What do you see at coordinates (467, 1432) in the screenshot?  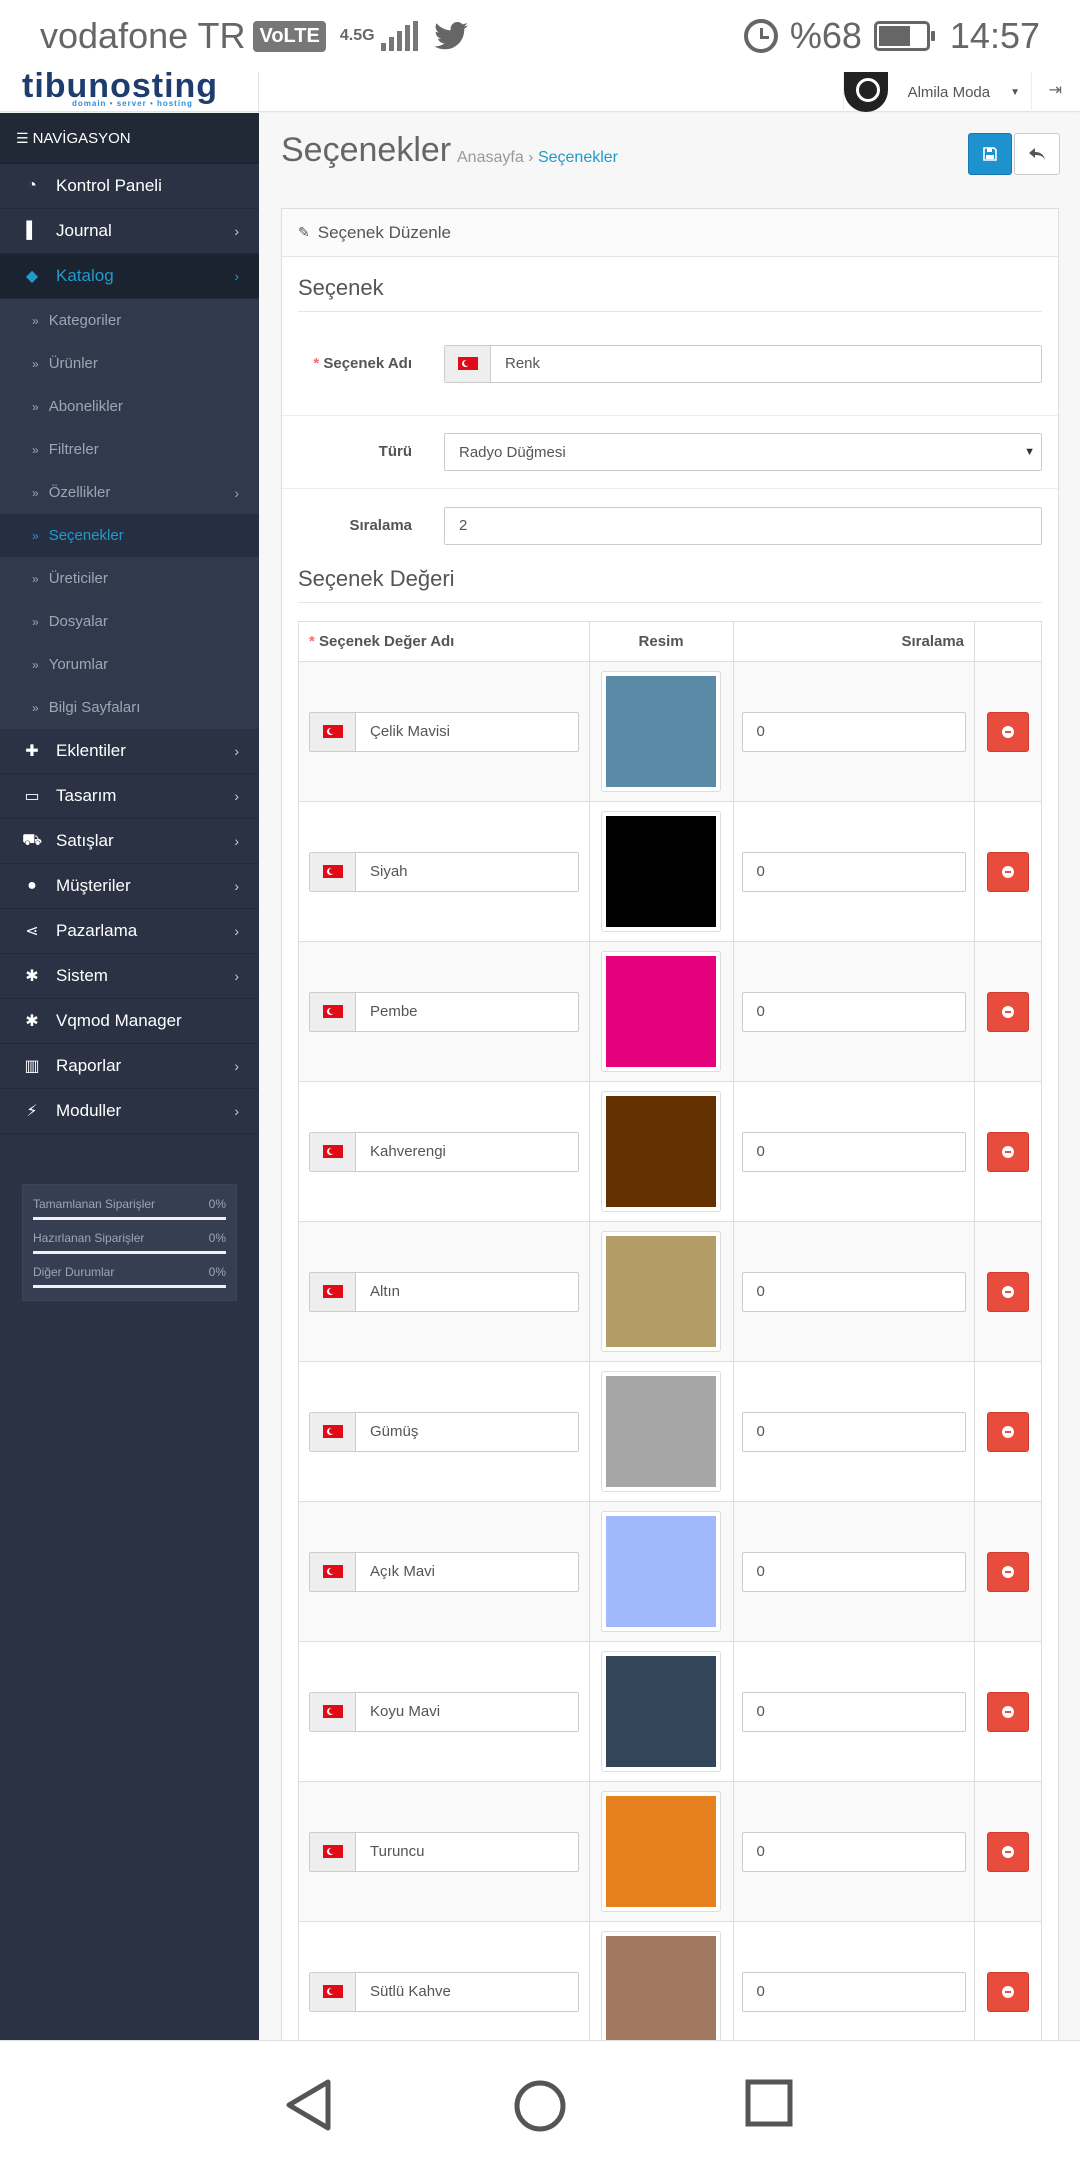 I see `value-name-input: Gümüş` at bounding box center [467, 1432].